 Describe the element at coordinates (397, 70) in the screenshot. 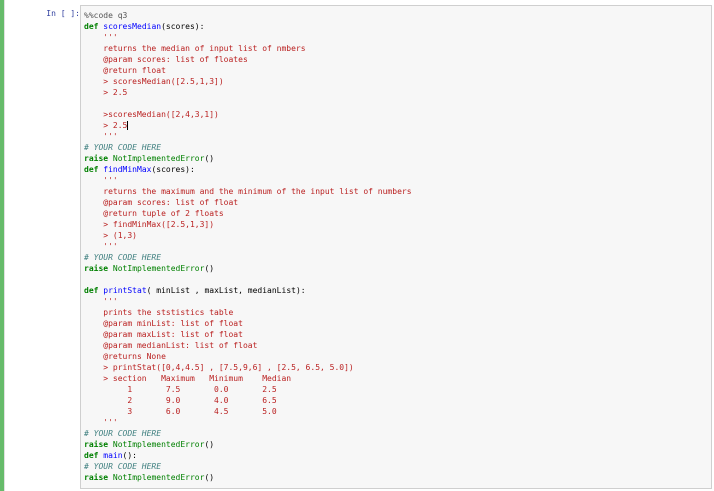

I see `code-line: @return float` at that location.